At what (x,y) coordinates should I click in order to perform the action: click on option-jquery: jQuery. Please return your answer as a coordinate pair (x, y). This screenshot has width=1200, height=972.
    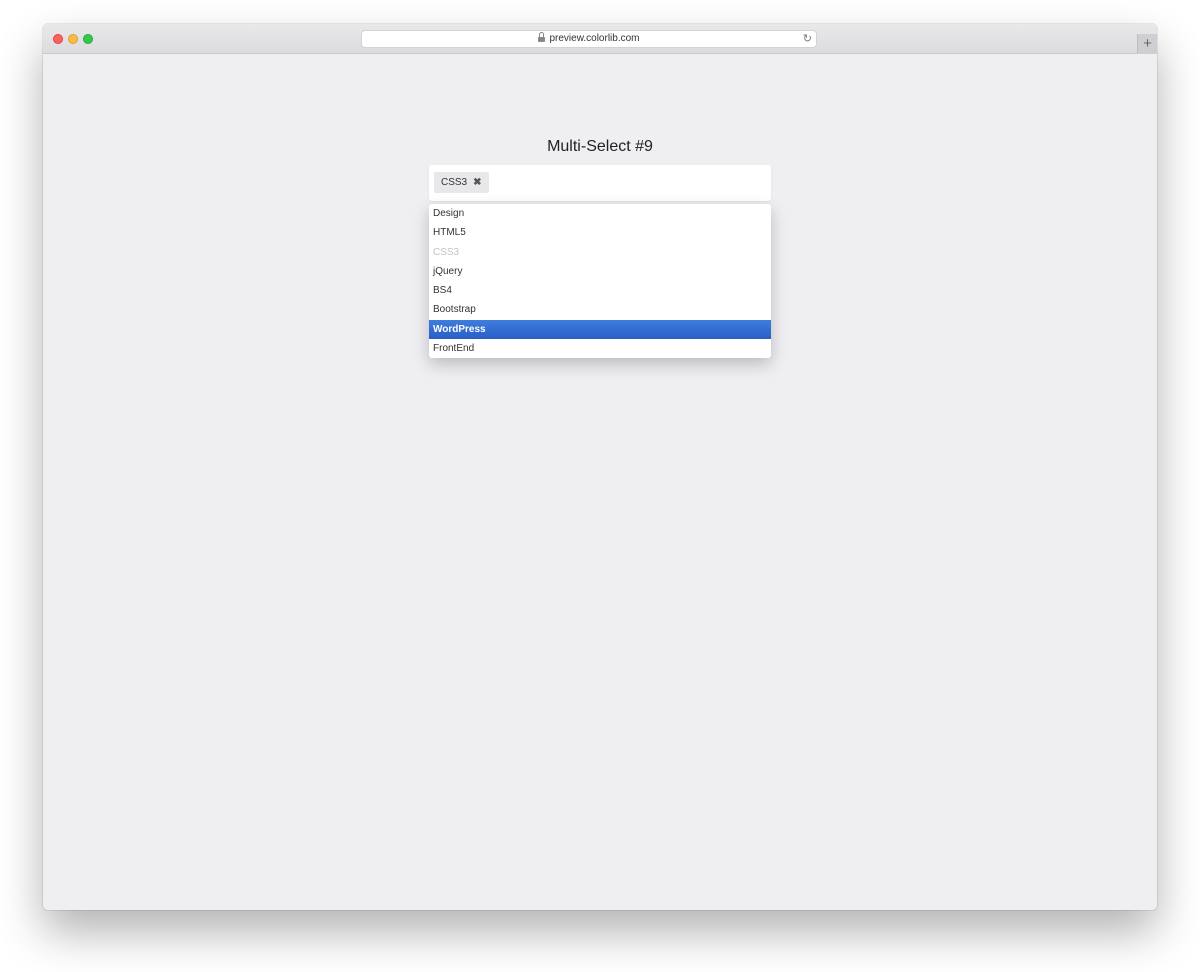
    Looking at the image, I should click on (600, 271).